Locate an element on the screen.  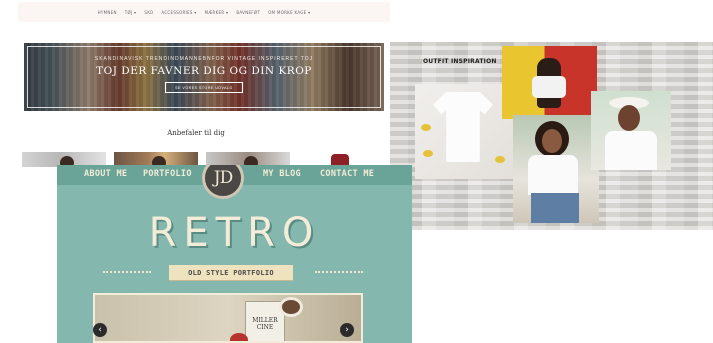
nav-item-home: HYMNEN is located at coordinates (107, 12).